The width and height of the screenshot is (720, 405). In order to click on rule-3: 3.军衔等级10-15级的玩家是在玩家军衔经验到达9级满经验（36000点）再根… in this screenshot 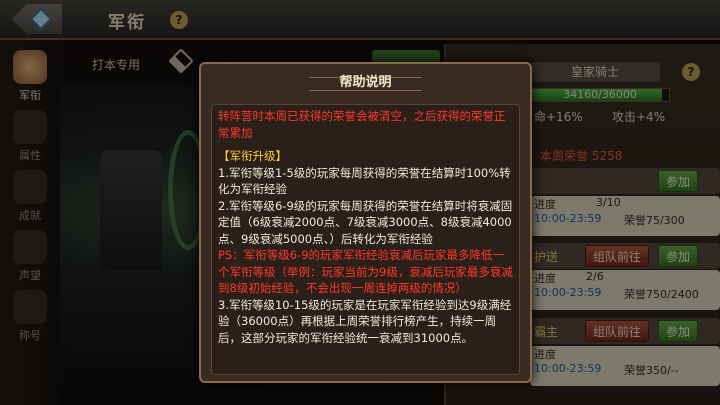, I will do `click(365, 321)`.